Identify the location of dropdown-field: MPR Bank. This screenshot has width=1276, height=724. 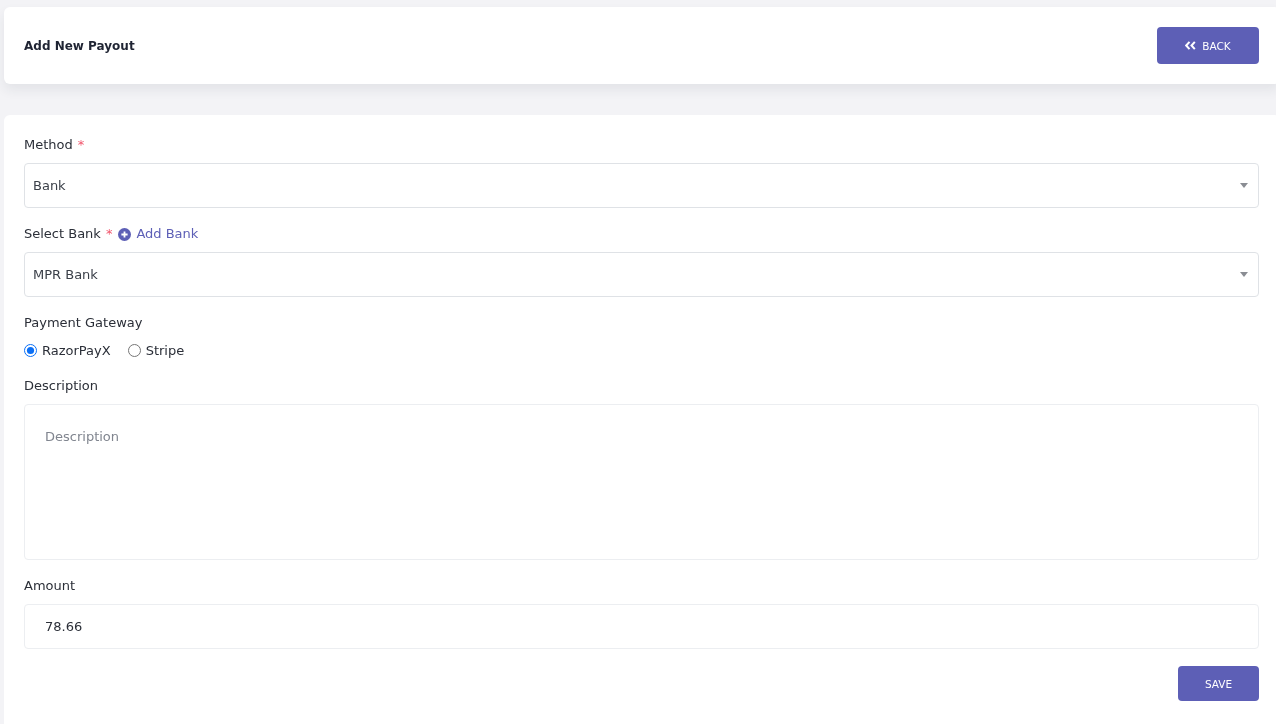
(641, 274).